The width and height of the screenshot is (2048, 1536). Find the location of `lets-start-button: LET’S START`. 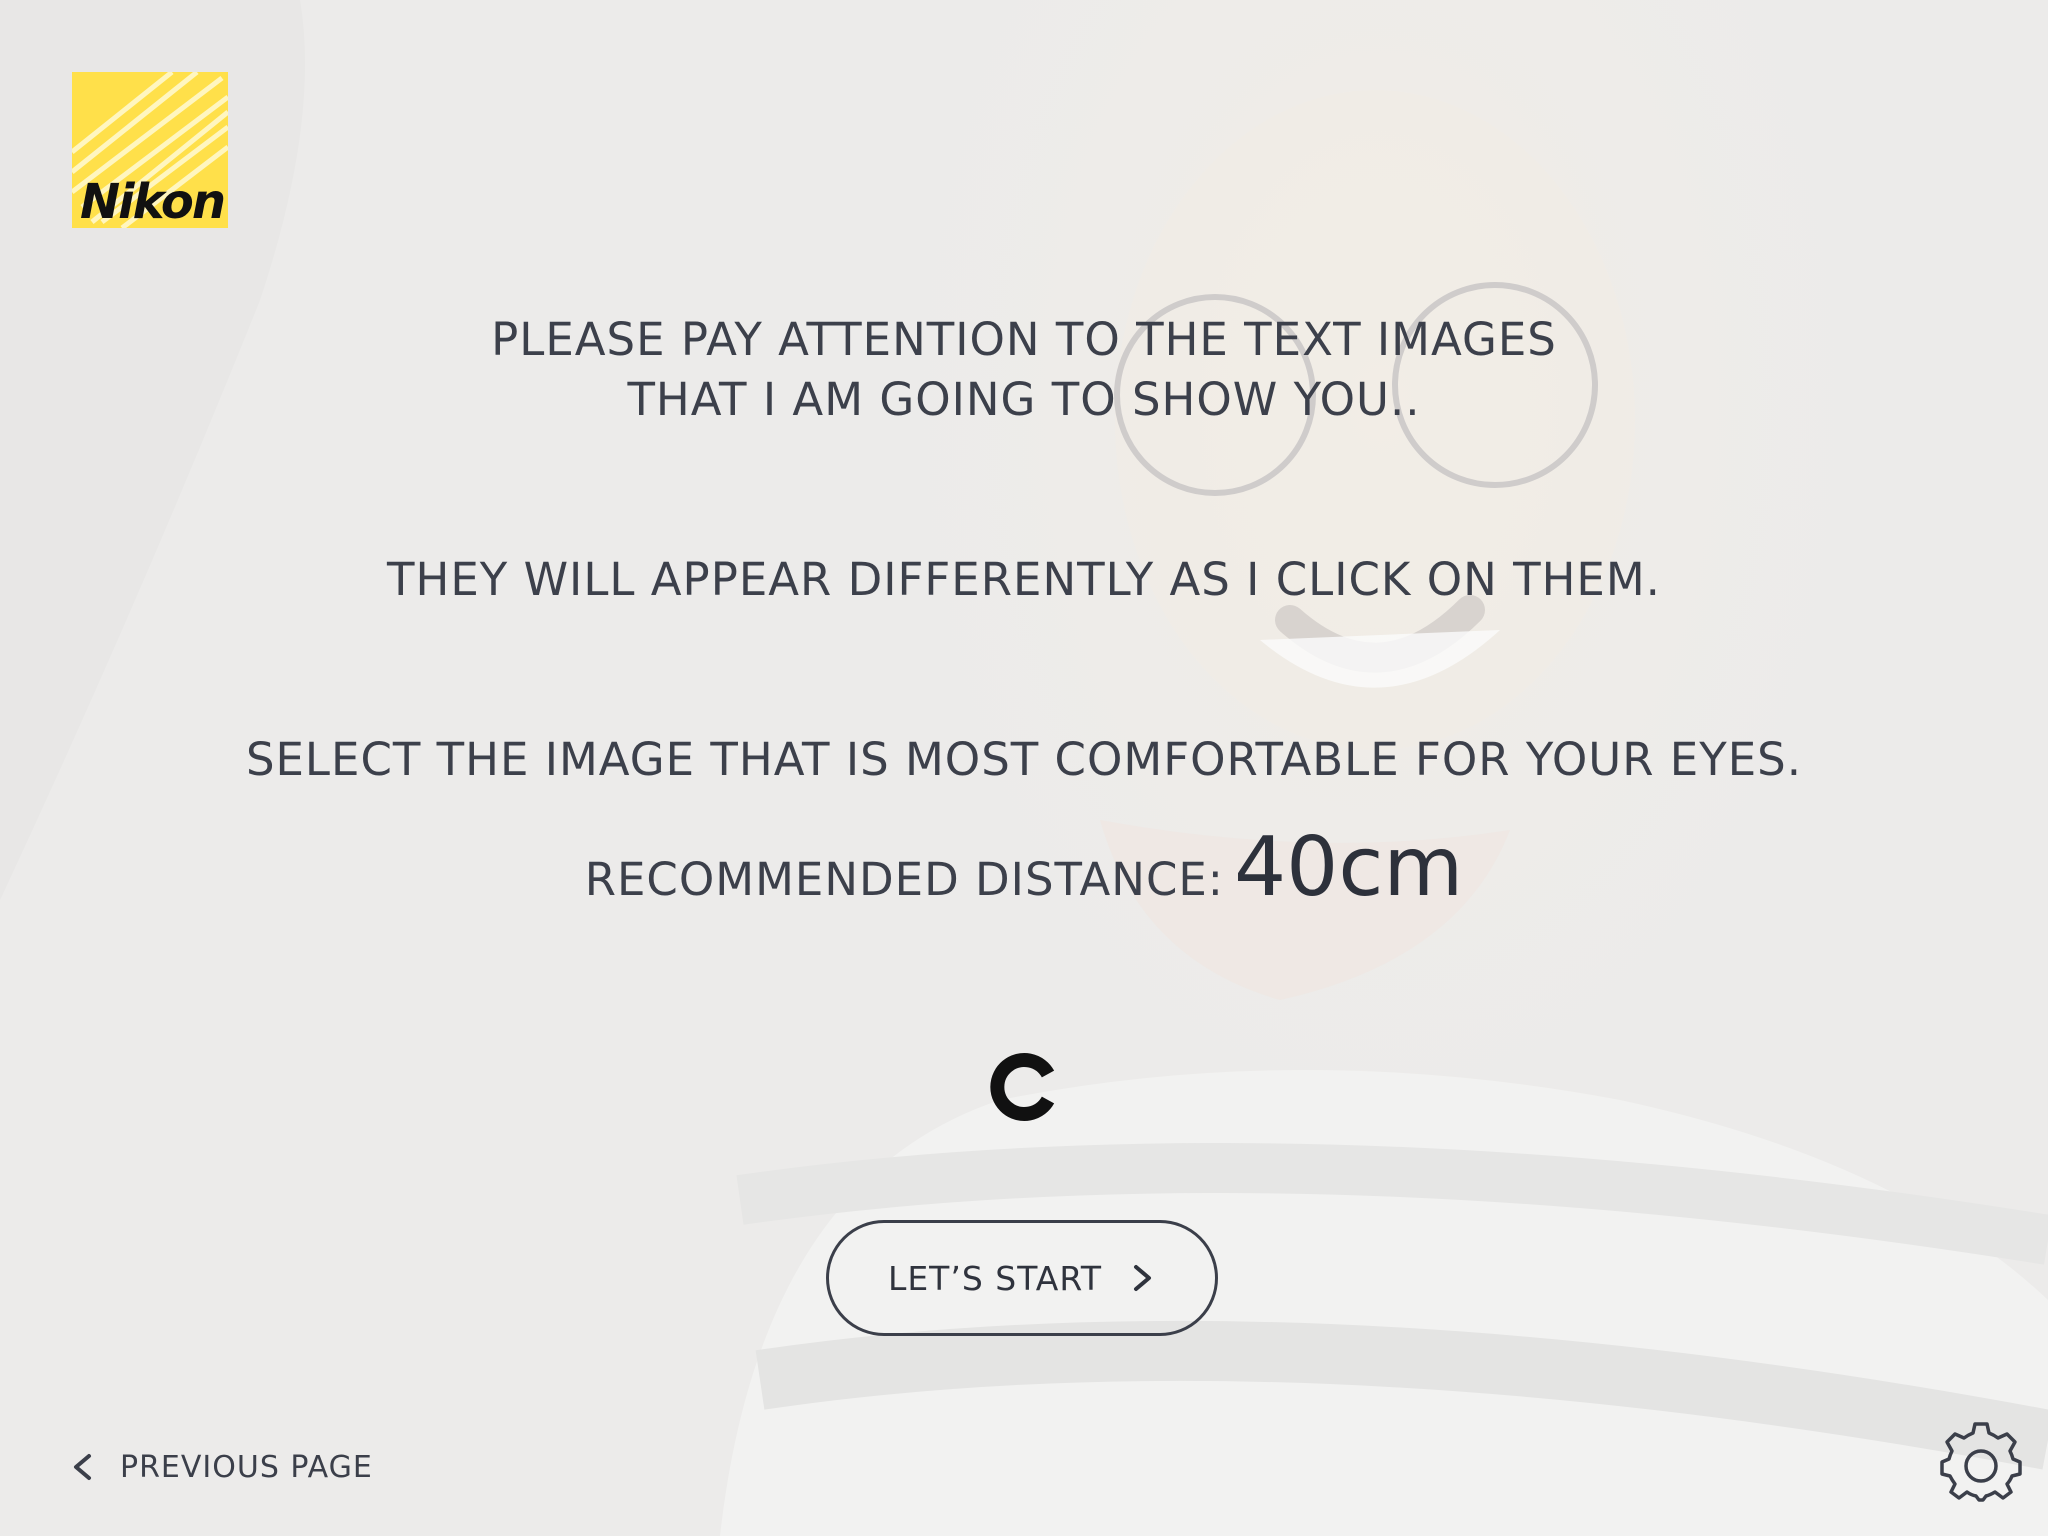

lets-start-button: LET’S START is located at coordinates (1022, 1278).